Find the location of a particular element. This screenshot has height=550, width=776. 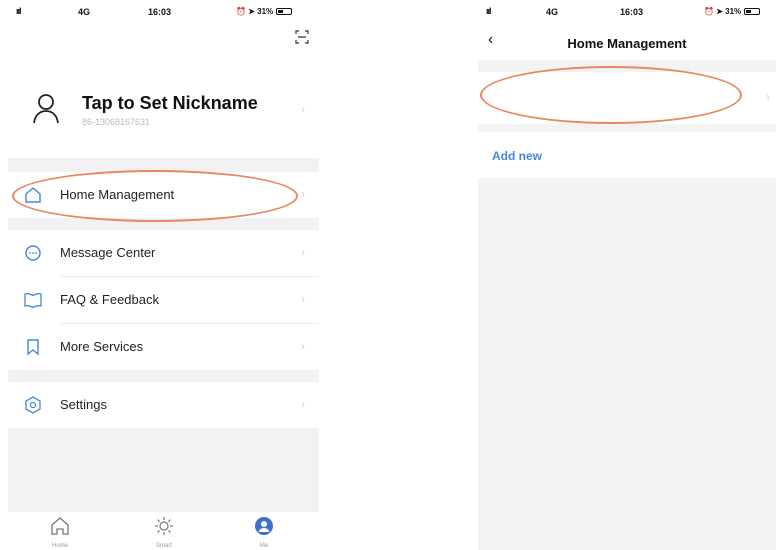

sun-icon is located at coordinates (164, 526).